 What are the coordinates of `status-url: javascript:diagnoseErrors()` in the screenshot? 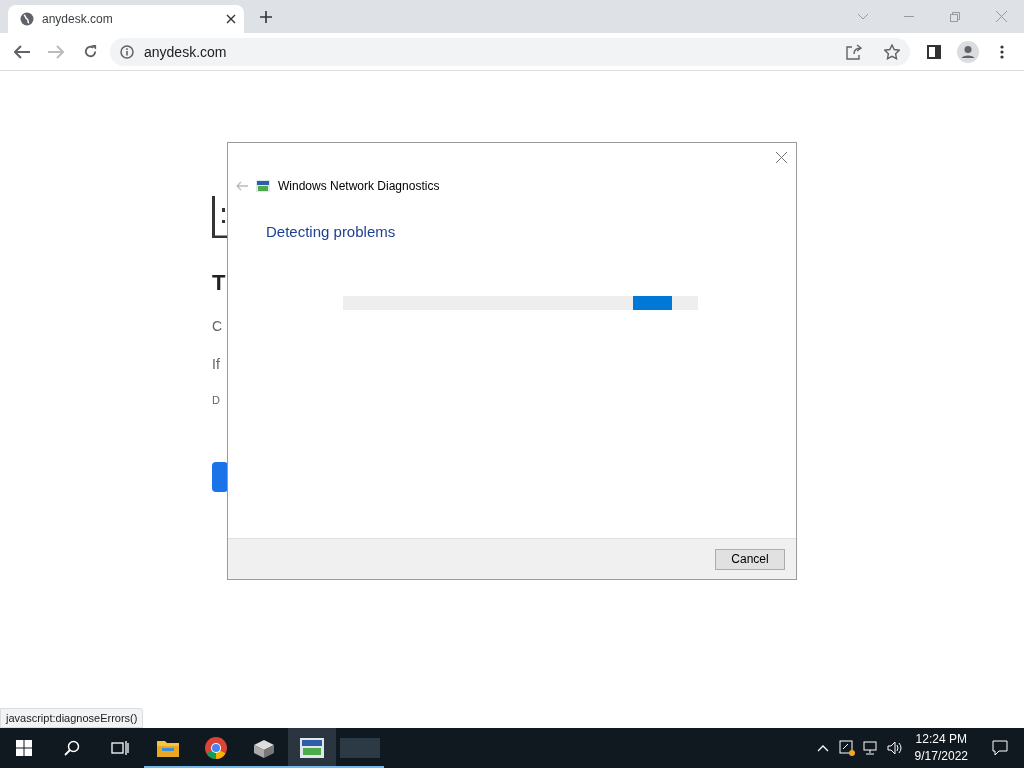 It's located at (72, 718).